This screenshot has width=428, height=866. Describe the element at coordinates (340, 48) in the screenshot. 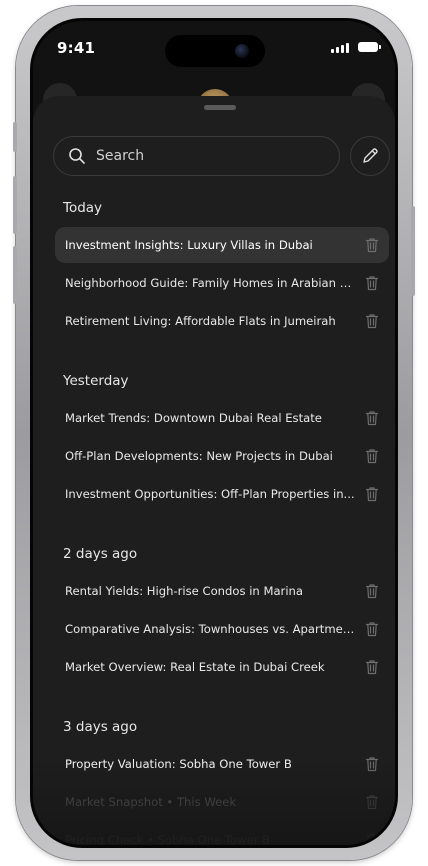

I see `signal-icon` at that location.